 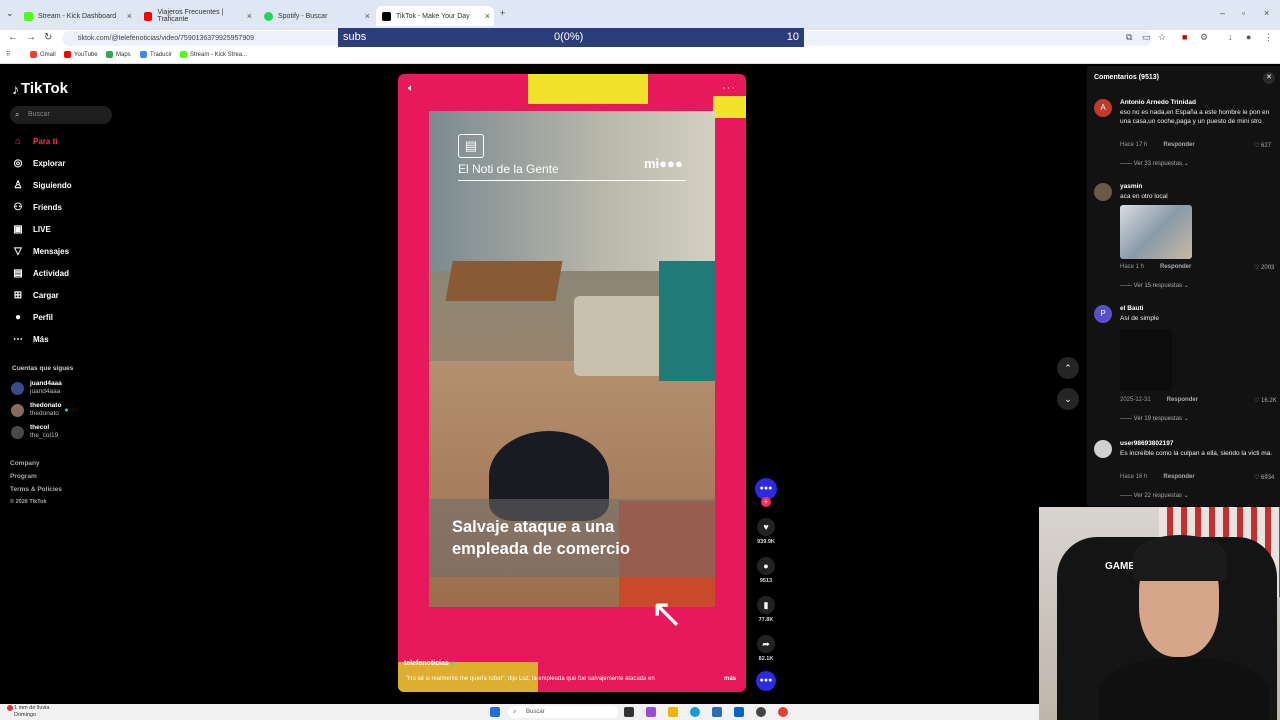 I want to click on previous-video-button: ⌃, so click(x=1068, y=368).